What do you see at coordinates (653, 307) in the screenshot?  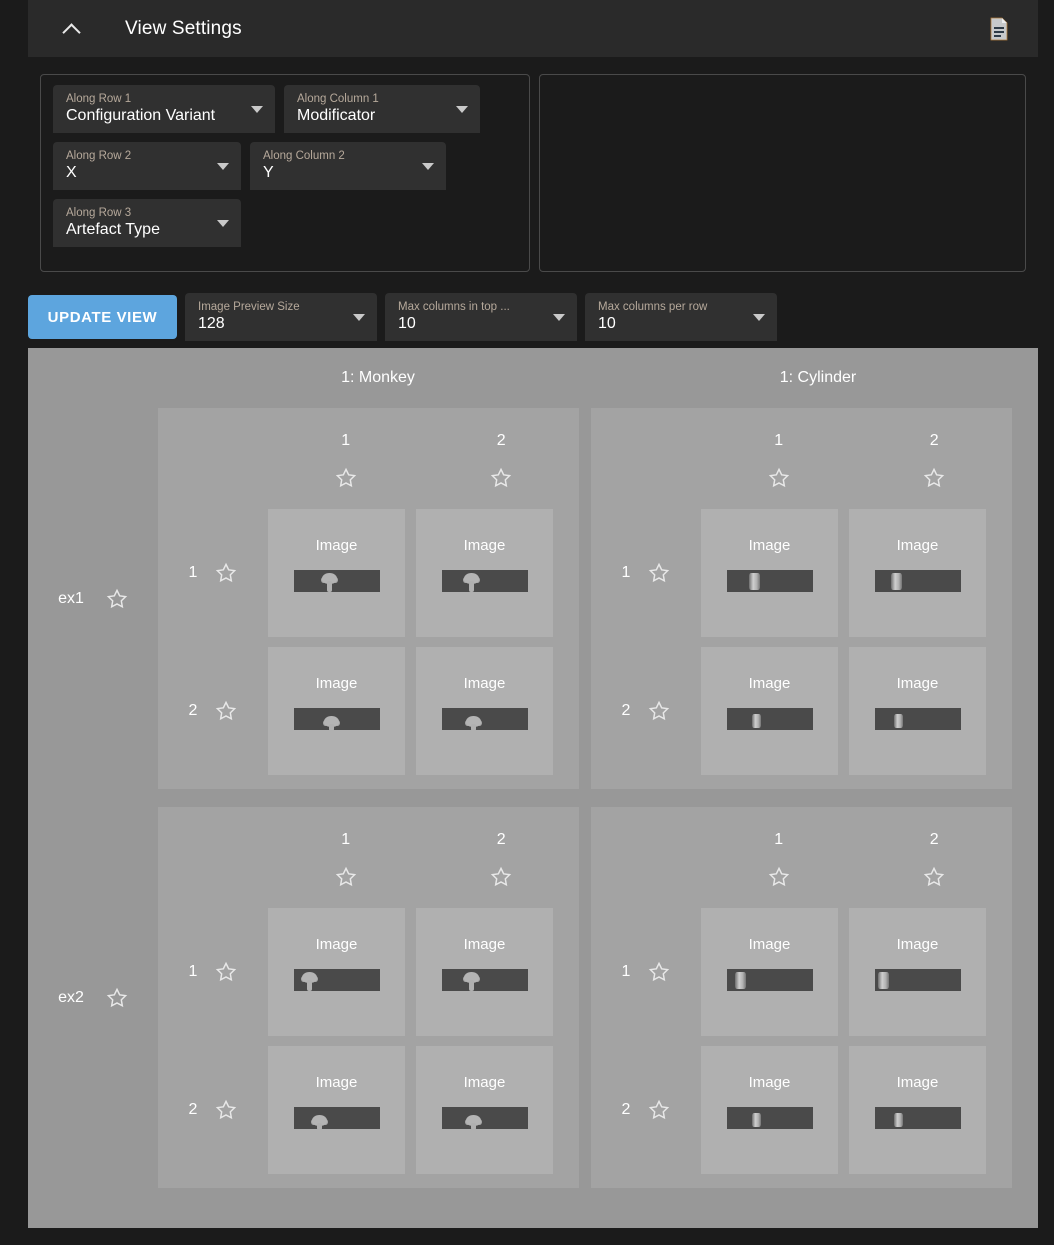 I see `select-label: Max columns per row` at bounding box center [653, 307].